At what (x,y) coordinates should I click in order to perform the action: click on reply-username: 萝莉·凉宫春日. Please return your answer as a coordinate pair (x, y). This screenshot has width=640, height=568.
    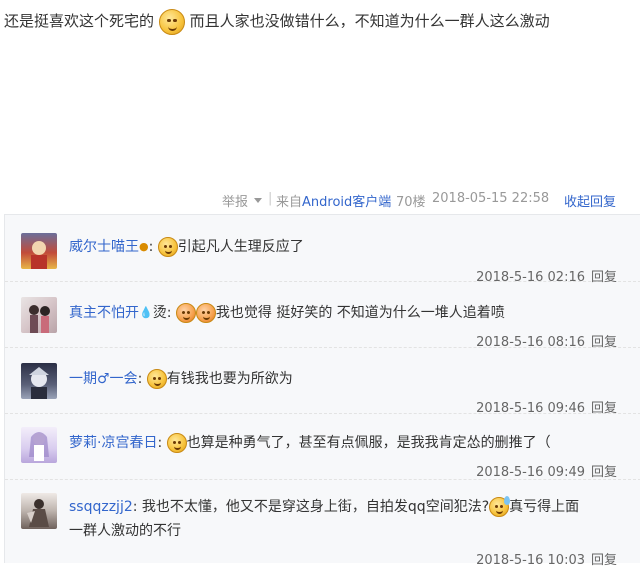
    Looking at the image, I should click on (113, 443).